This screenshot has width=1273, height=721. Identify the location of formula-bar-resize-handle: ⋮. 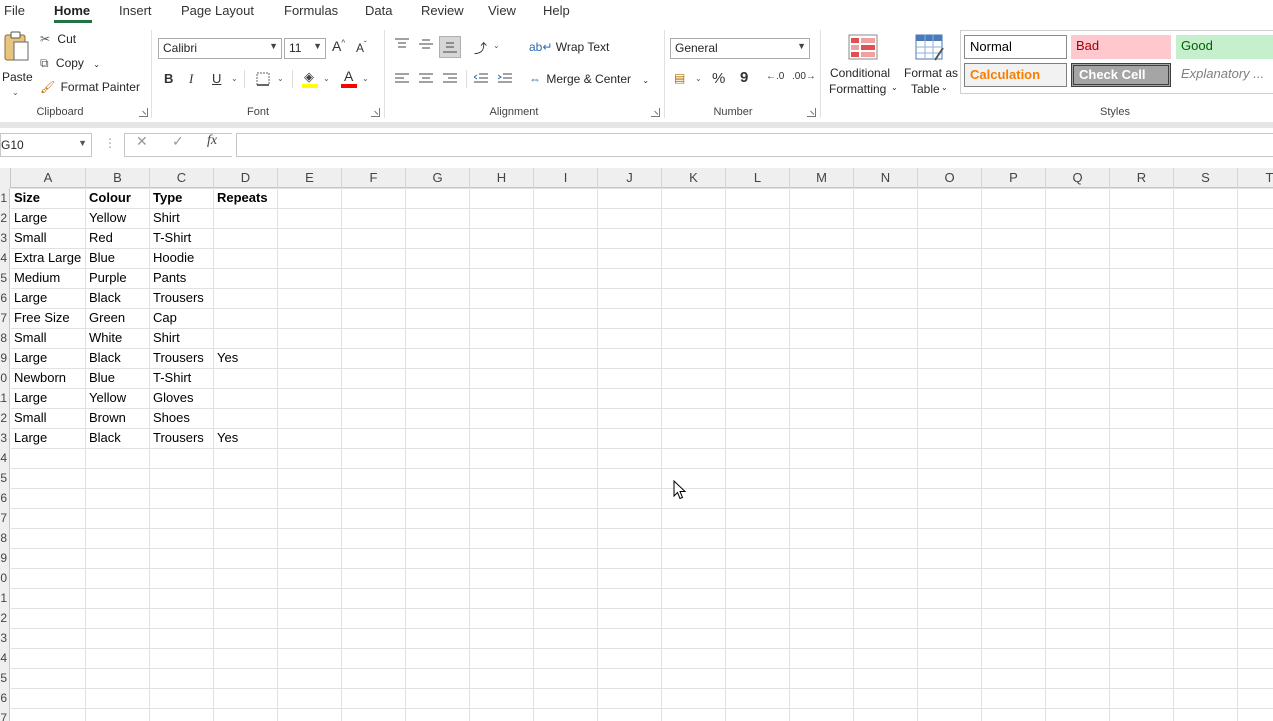
(110, 143).